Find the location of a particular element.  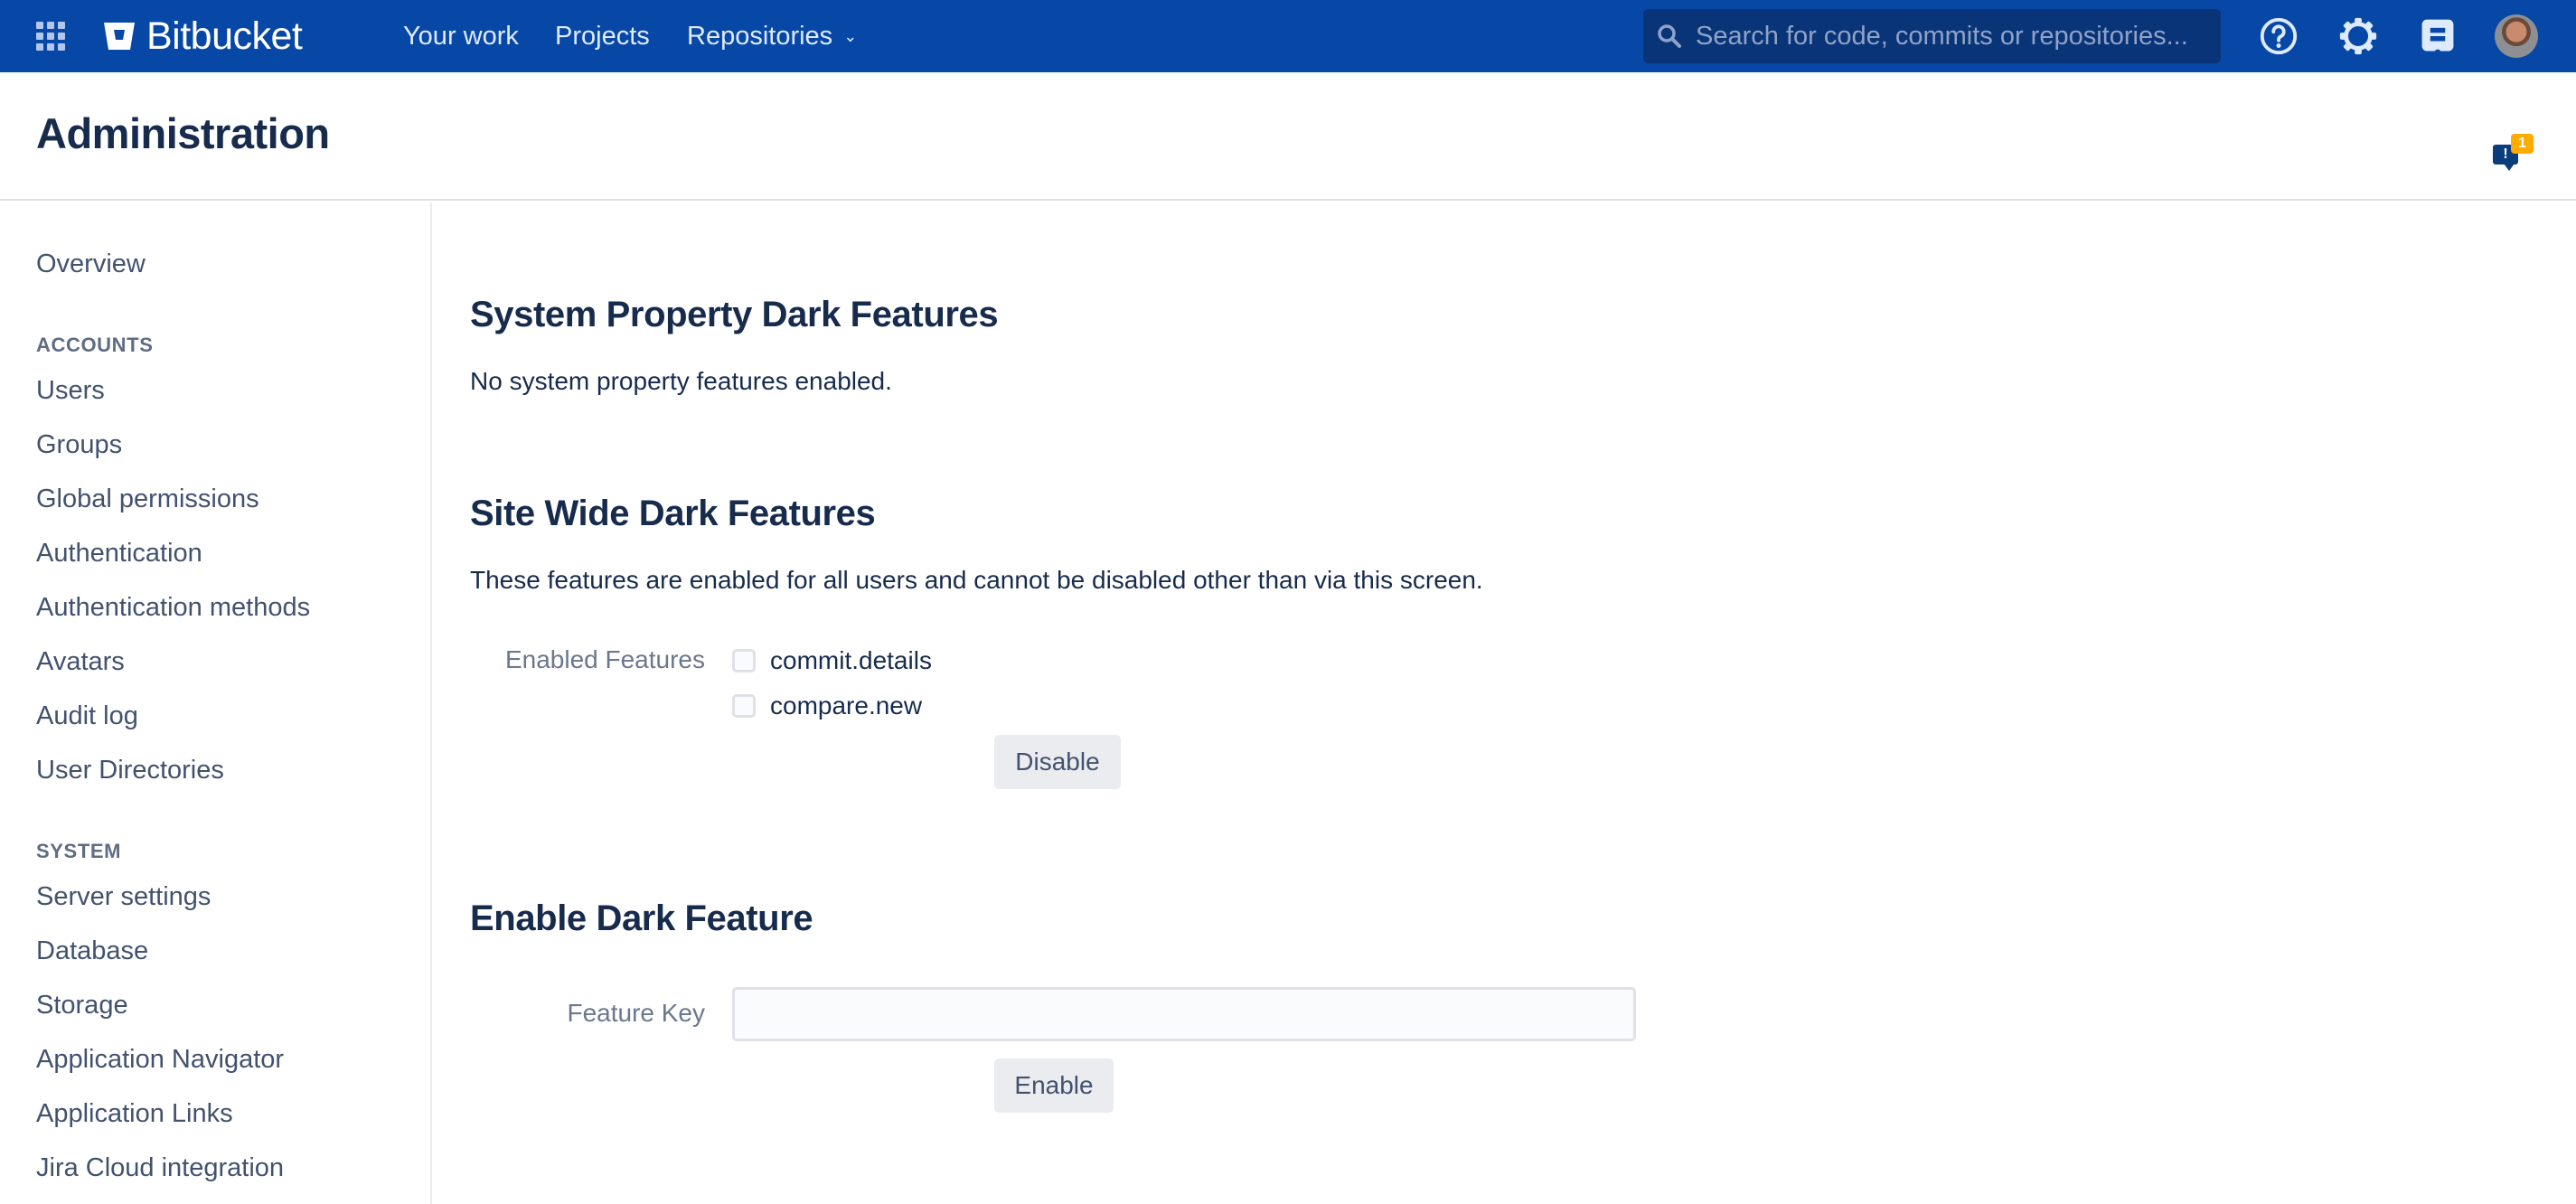

sidebar-item-authentication: Authentication is located at coordinates (119, 554).